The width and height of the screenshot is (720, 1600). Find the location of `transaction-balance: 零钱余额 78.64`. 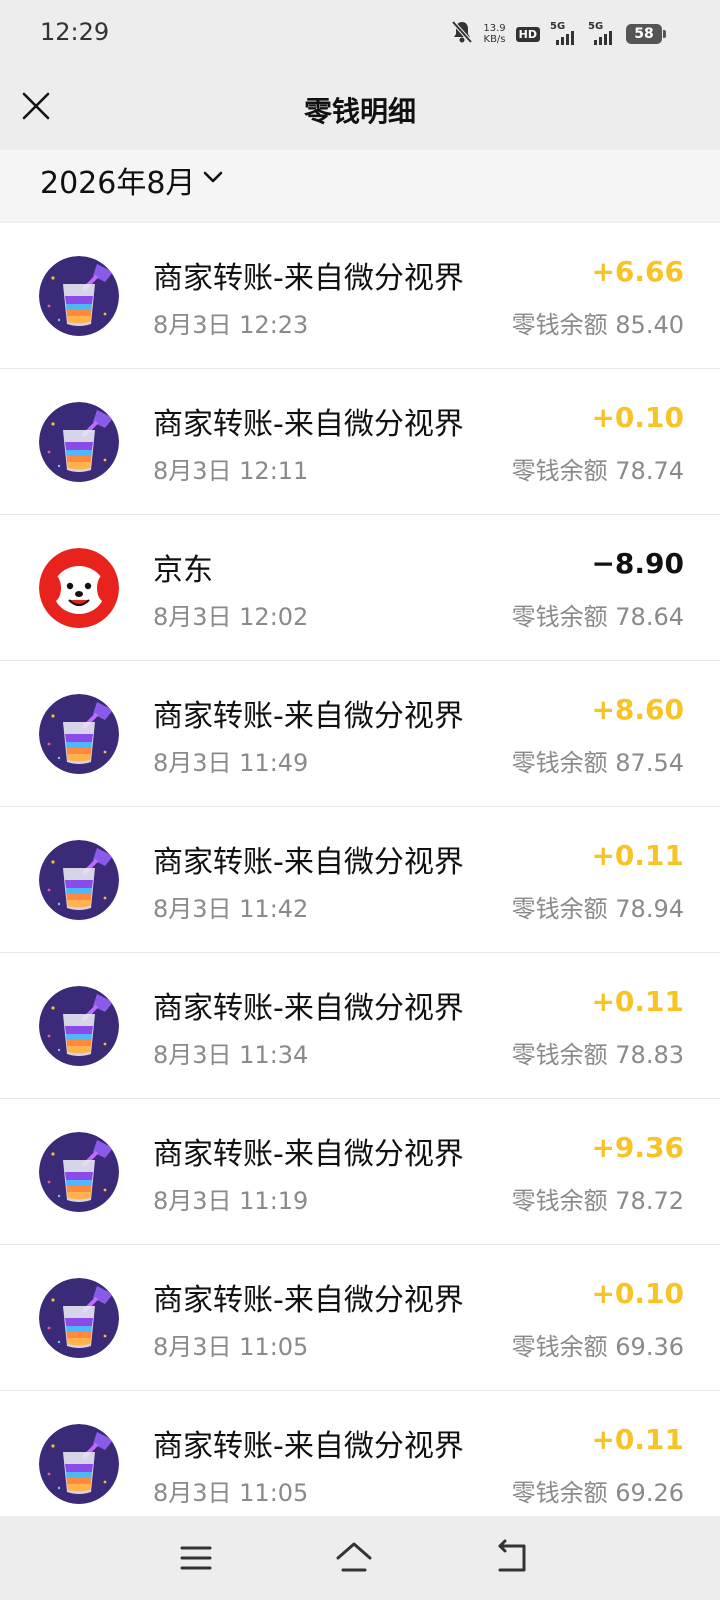

transaction-balance: 零钱余额 78.64 is located at coordinates (597, 617).